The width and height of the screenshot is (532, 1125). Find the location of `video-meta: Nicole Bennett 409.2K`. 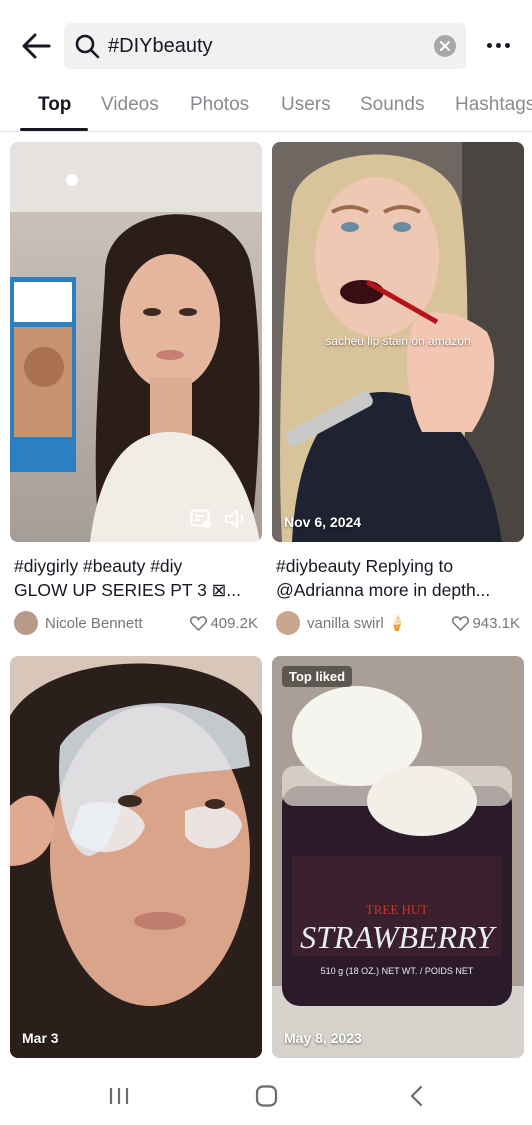

video-meta: Nicole Bennett 409.2K is located at coordinates (136, 623).